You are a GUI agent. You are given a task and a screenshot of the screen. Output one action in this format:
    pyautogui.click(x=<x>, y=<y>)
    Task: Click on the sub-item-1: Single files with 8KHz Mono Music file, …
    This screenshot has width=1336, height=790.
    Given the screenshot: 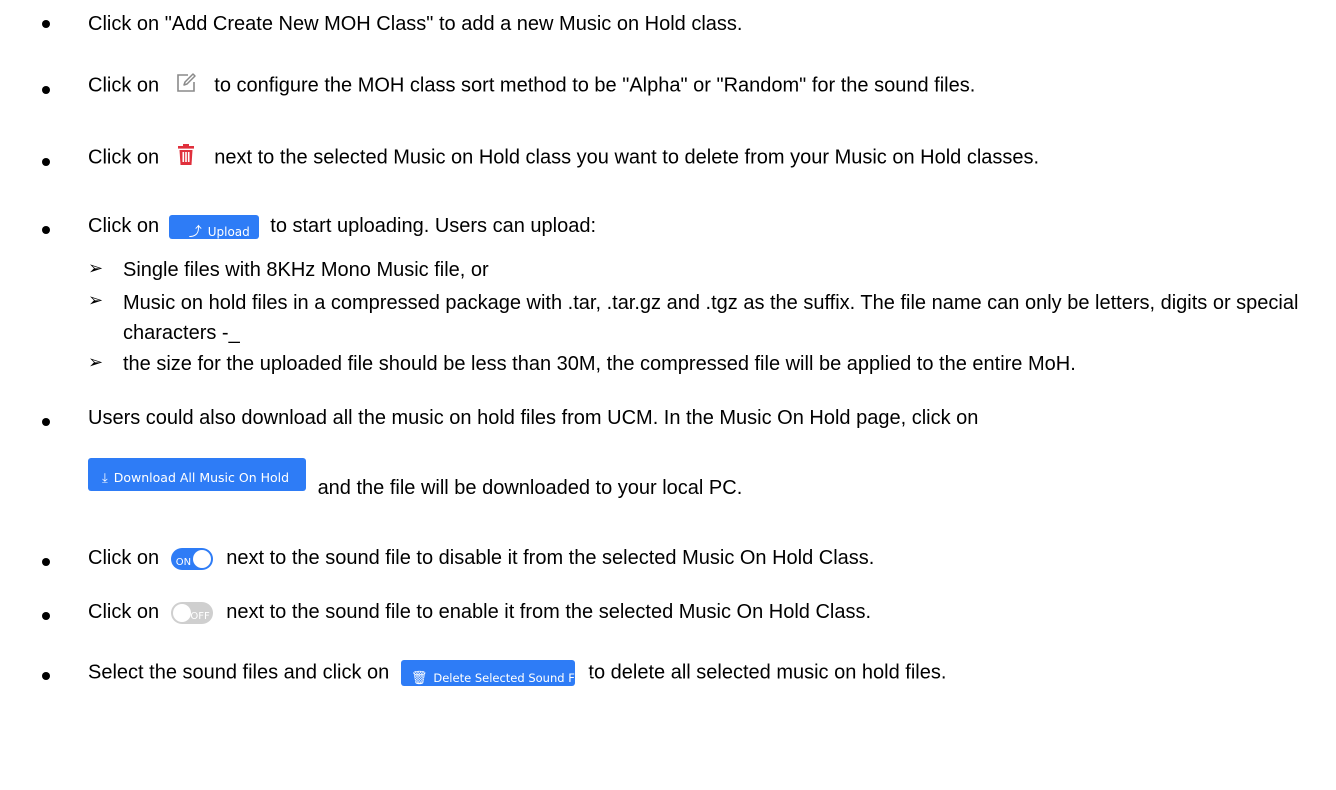 What is the action you would take?
    pyautogui.click(x=306, y=270)
    